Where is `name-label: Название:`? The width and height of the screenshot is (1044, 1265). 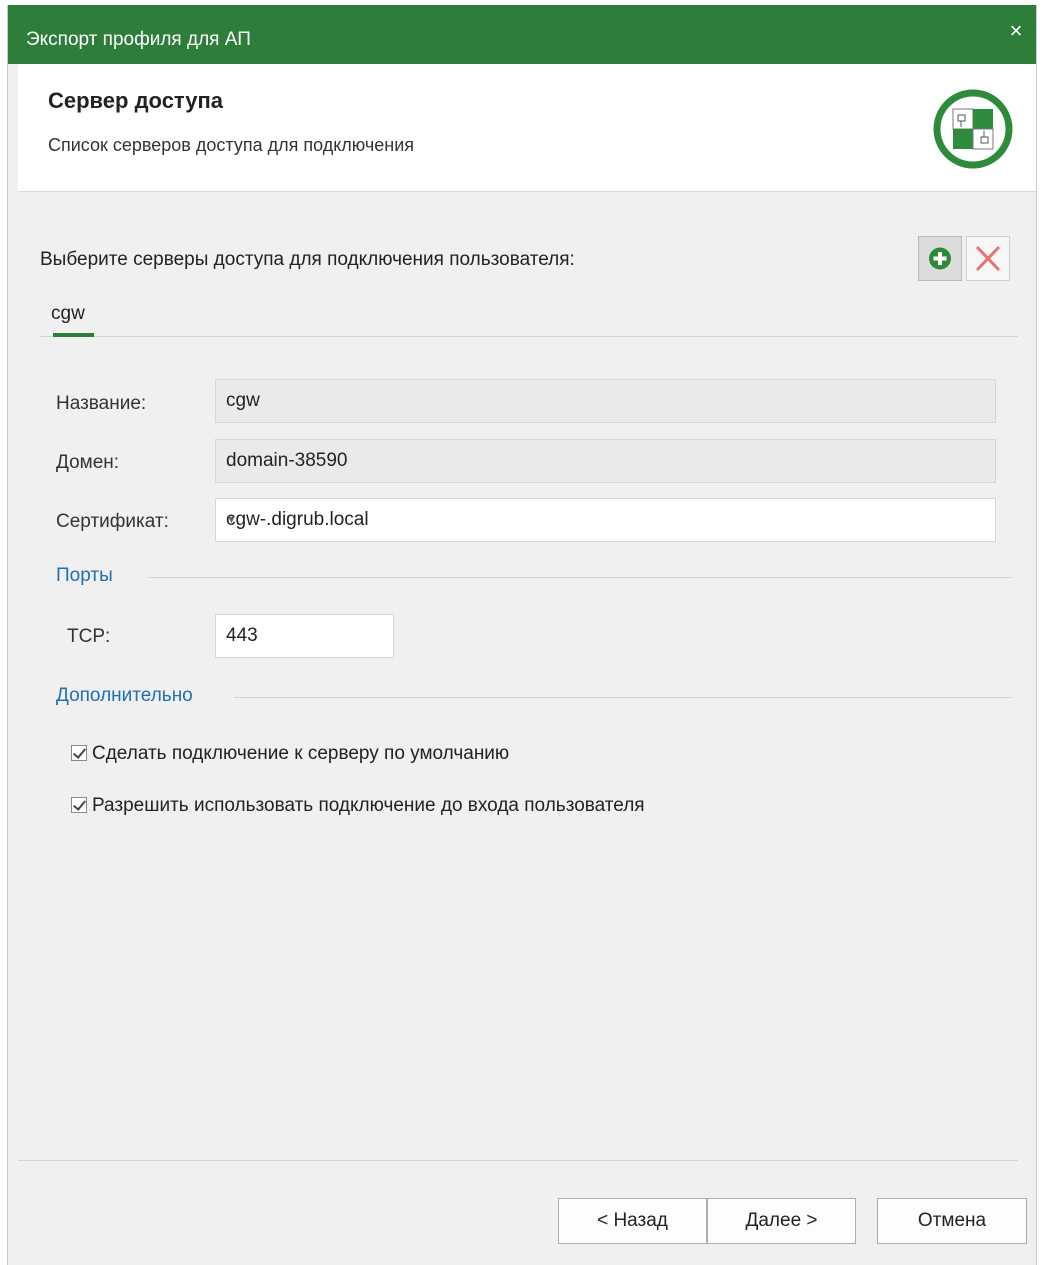 name-label: Название: is located at coordinates (101, 403).